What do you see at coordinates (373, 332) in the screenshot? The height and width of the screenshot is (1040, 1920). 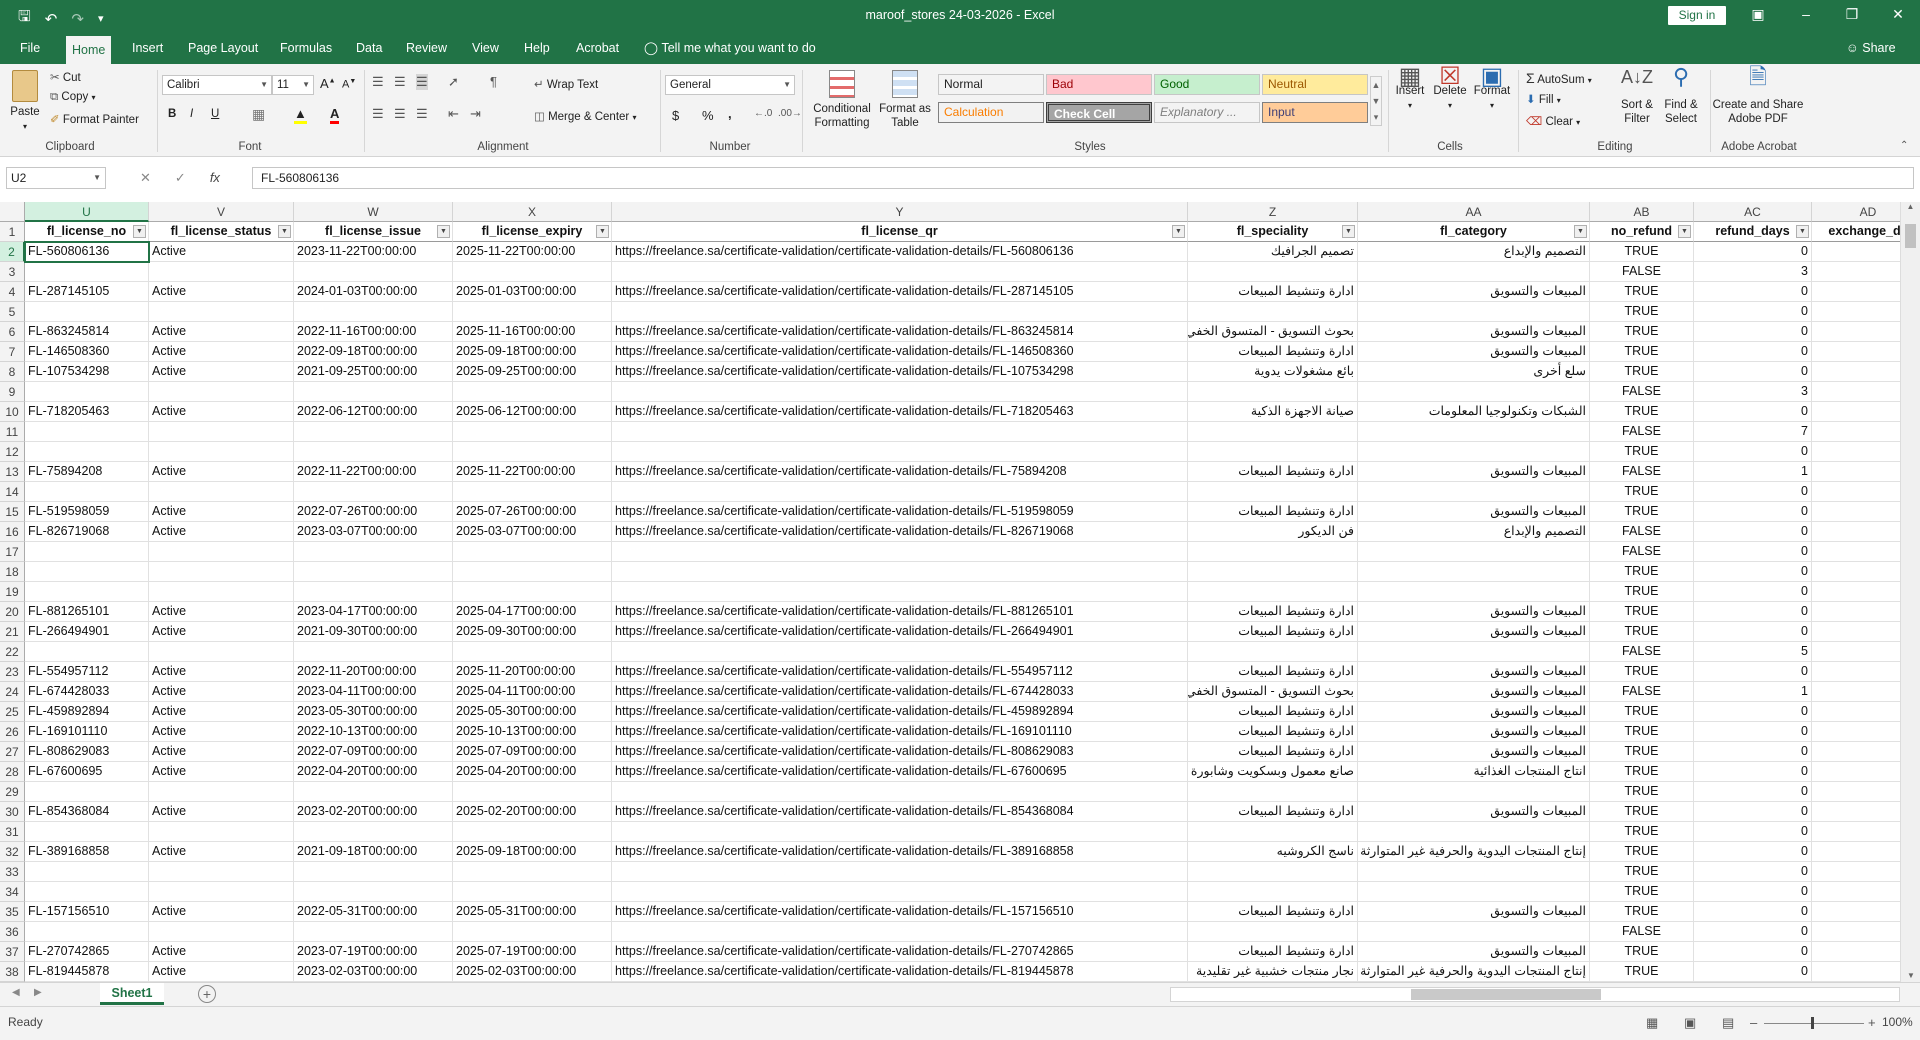 I see `cell-issue: 2022-11-16T00:00:00` at bounding box center [373, 332].